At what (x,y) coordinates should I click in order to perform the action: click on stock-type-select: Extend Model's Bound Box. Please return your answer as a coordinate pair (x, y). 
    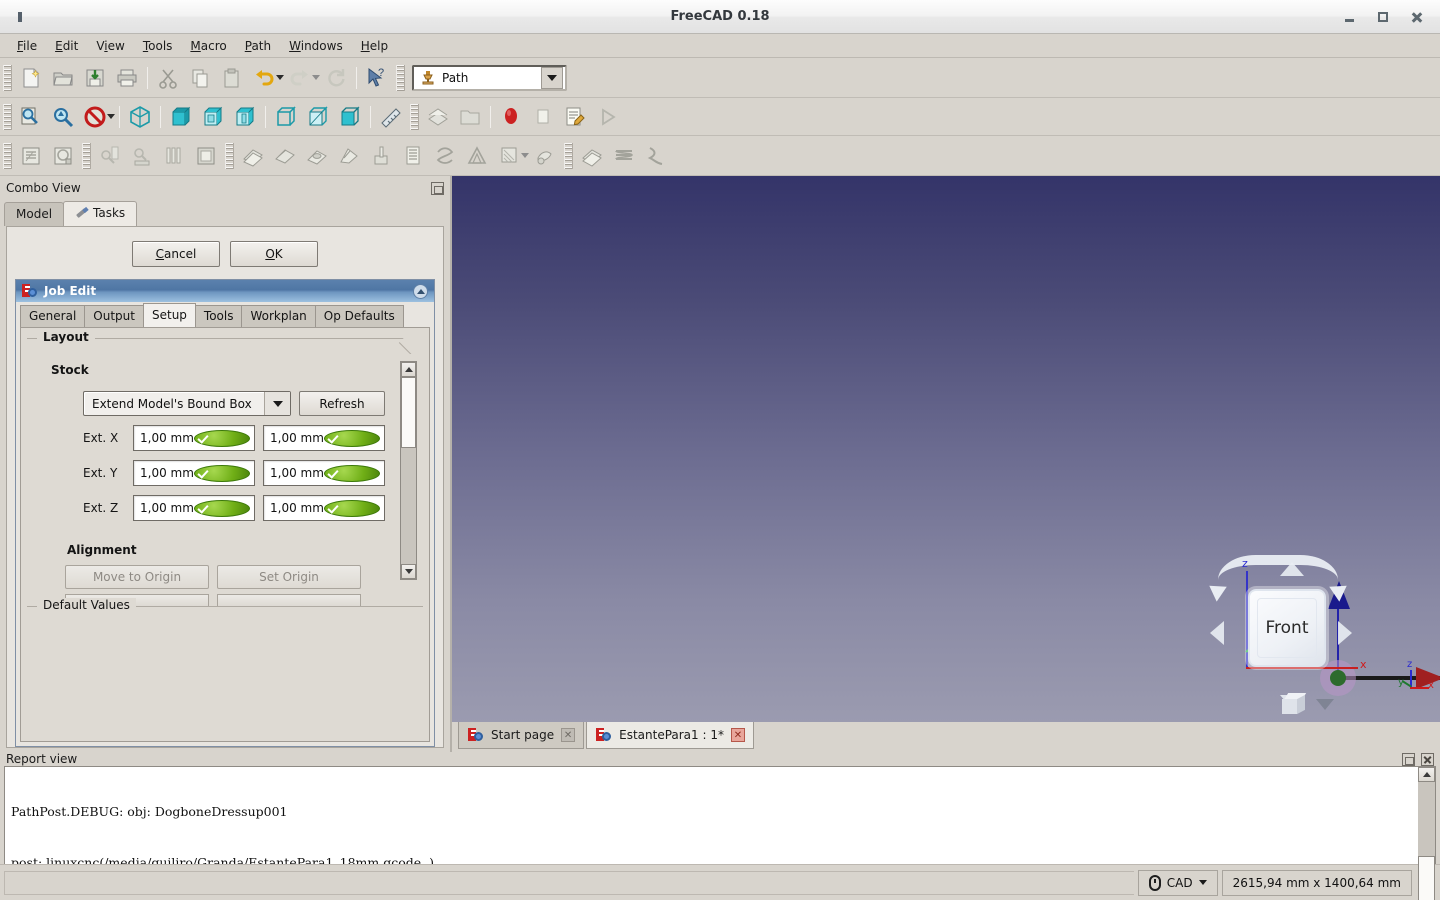
    Looking at the image, I should click on (187, 403).